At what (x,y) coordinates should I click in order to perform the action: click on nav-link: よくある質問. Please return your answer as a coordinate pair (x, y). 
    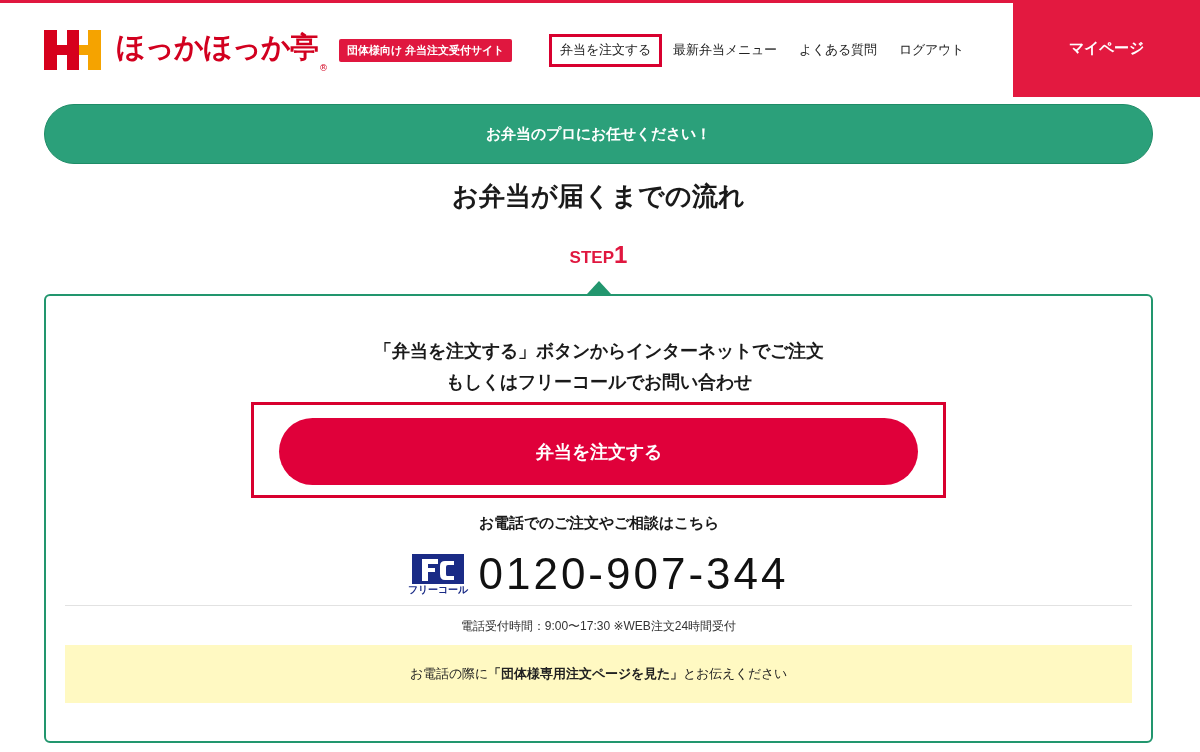
    Looking at the image, I should click on (838, 50).